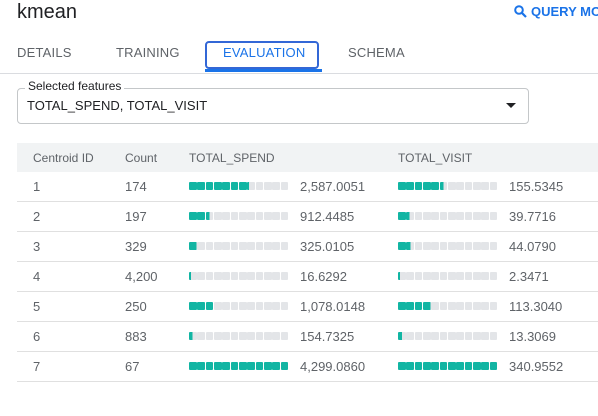 The image size is (598, 416). What do you see at coordinates (435, 158) in the screenshot?
I see `header-total-visit: TOTAL_VISIT` at bounding box center [435, 158].